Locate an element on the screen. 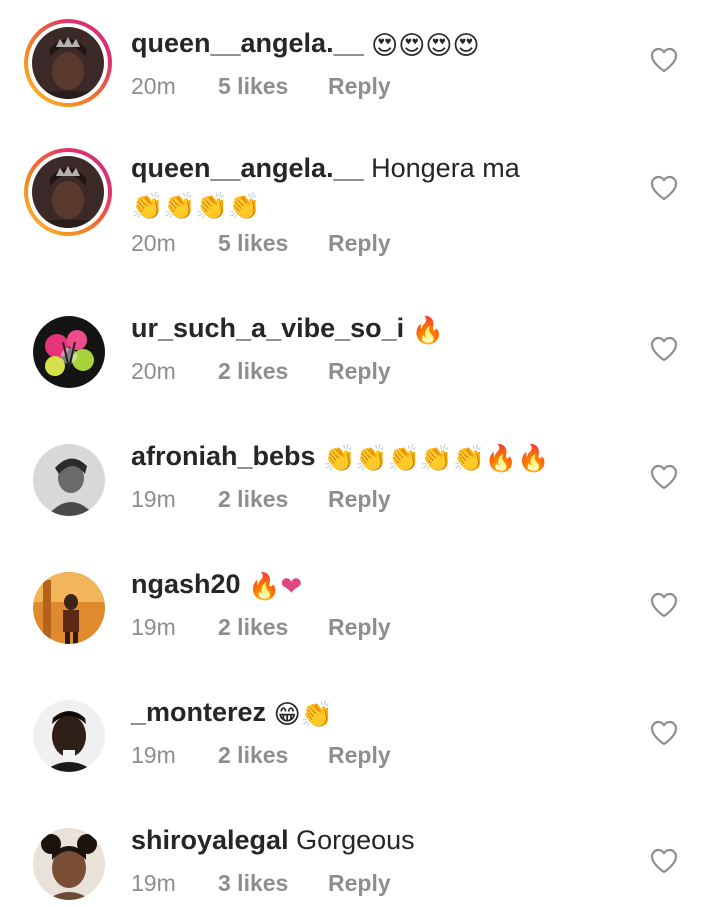 The width and height of the screenshot is (720, 907). comment-text: Gorgeous is located at coordinates (351, 840).